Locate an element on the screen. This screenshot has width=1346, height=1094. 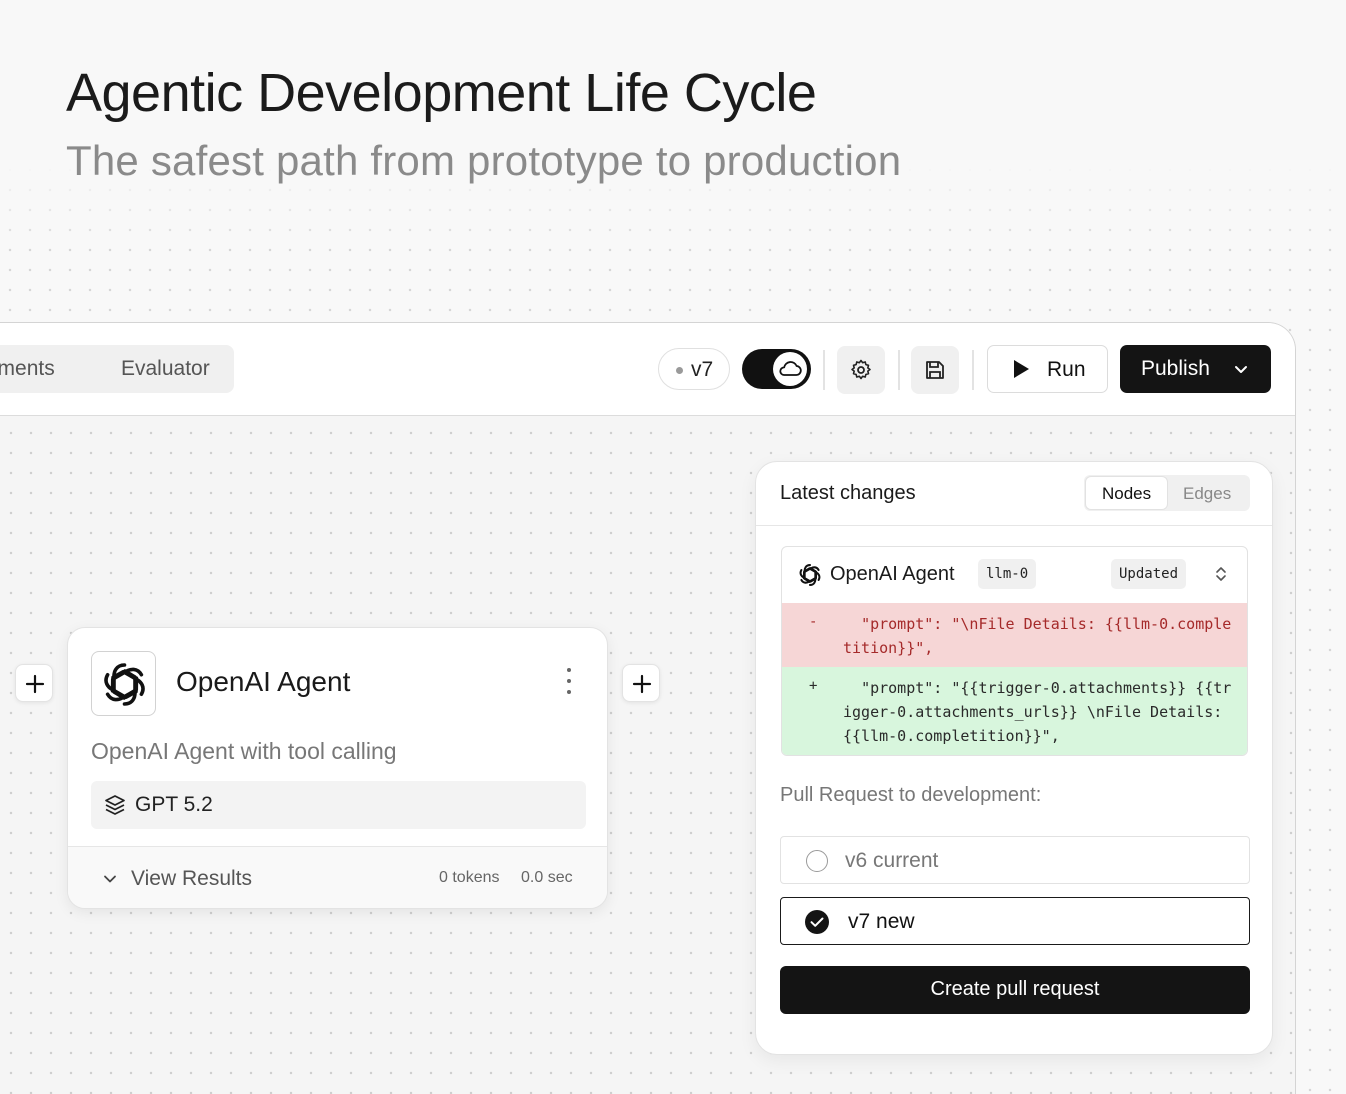
tab-deployments: ployments is located at coordinates (27, 369).